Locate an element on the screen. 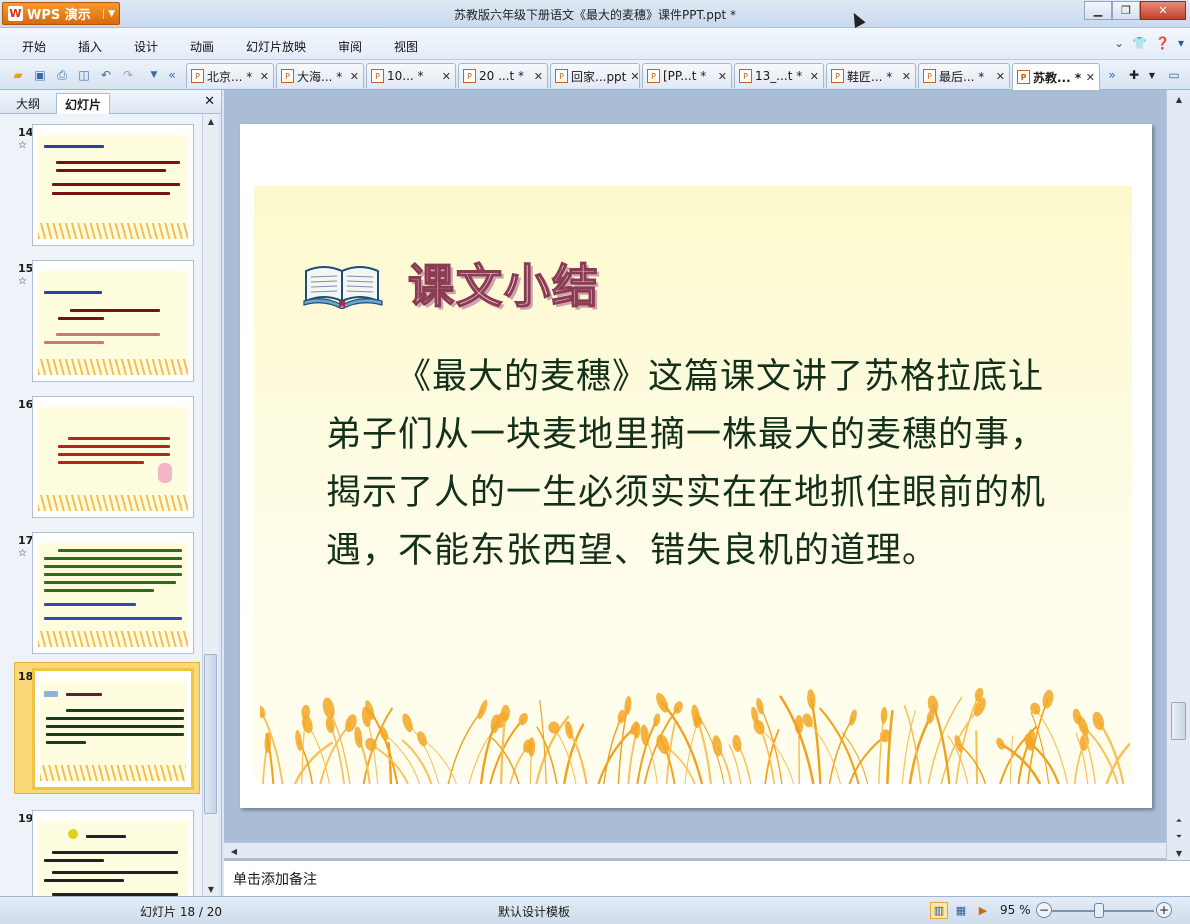 The image size is (1190, 924). doc-tab: P 20 ...t * ✕ is located at coordinates (503, 75).